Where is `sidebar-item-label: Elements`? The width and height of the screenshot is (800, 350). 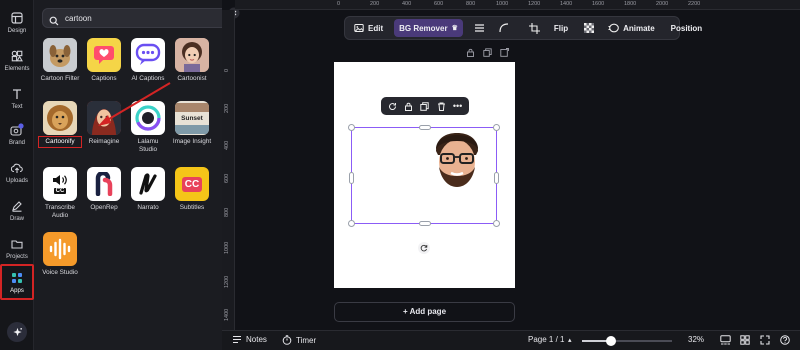
sidebar-item-label: Elements is located at coordinates (17, 68).